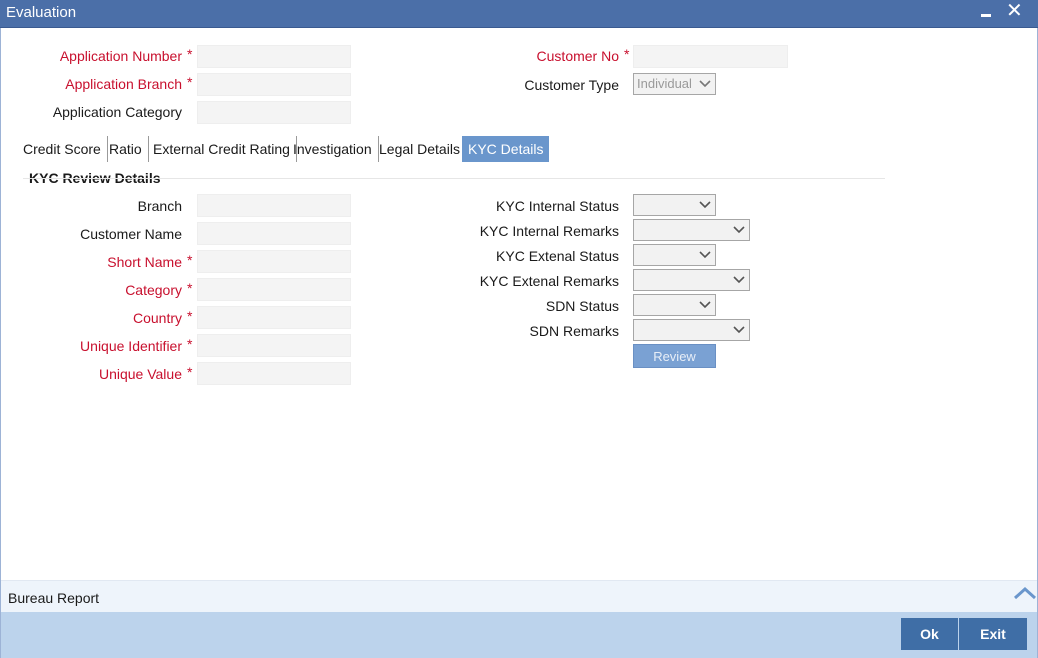 This screenshot has width=1038, height=658. Describe the element at coordinates (159, 206) in the screenshot. I see `branch-label: Branch` at that location.